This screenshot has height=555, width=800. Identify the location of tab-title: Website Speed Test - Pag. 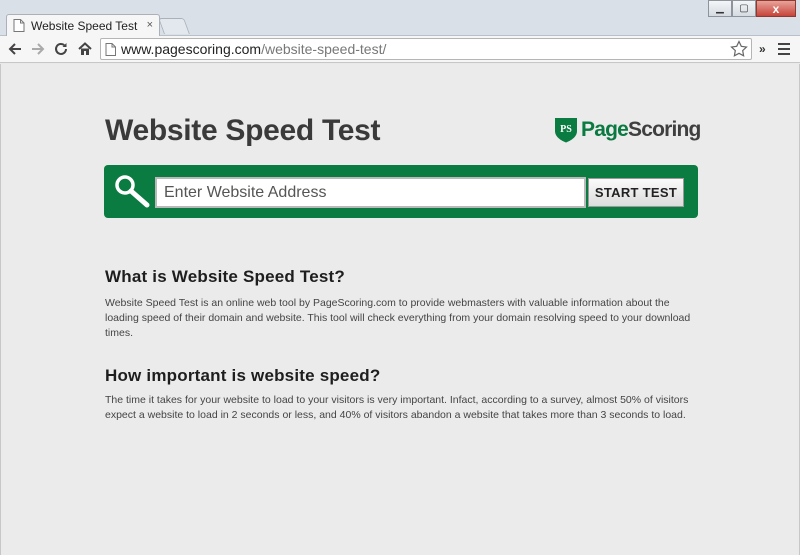
(86, 25).